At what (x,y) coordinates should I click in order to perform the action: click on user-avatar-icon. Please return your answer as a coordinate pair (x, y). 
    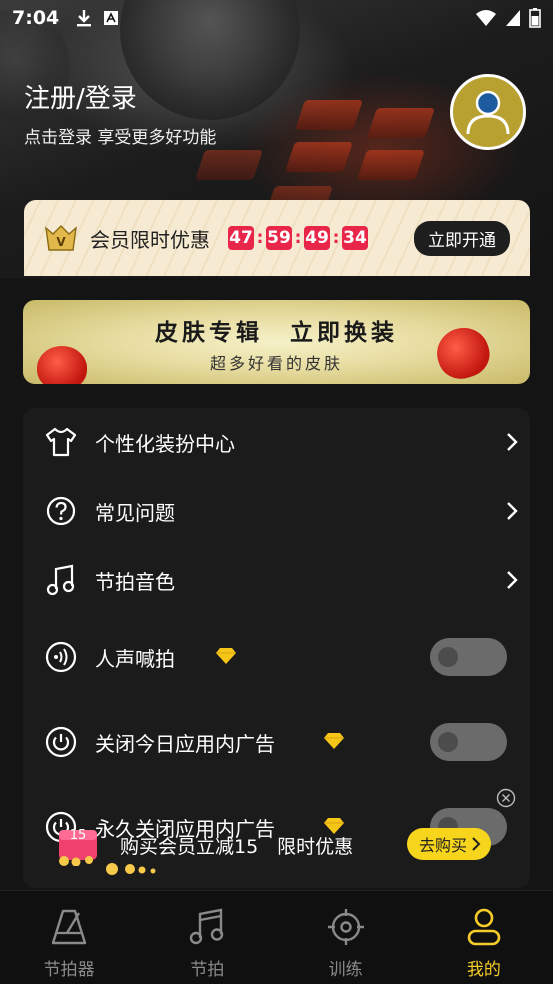
    Looking at the image, I should click on (488, 112).